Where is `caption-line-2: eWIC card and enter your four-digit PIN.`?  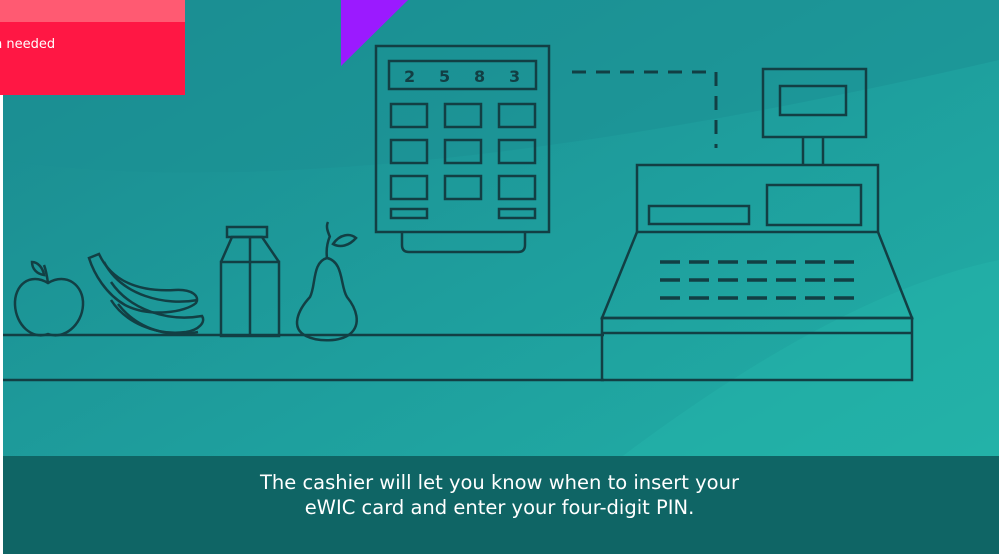 caption-line-2: eWIC card and enter your four-digit PIN. is located at coordinates (499, 507).